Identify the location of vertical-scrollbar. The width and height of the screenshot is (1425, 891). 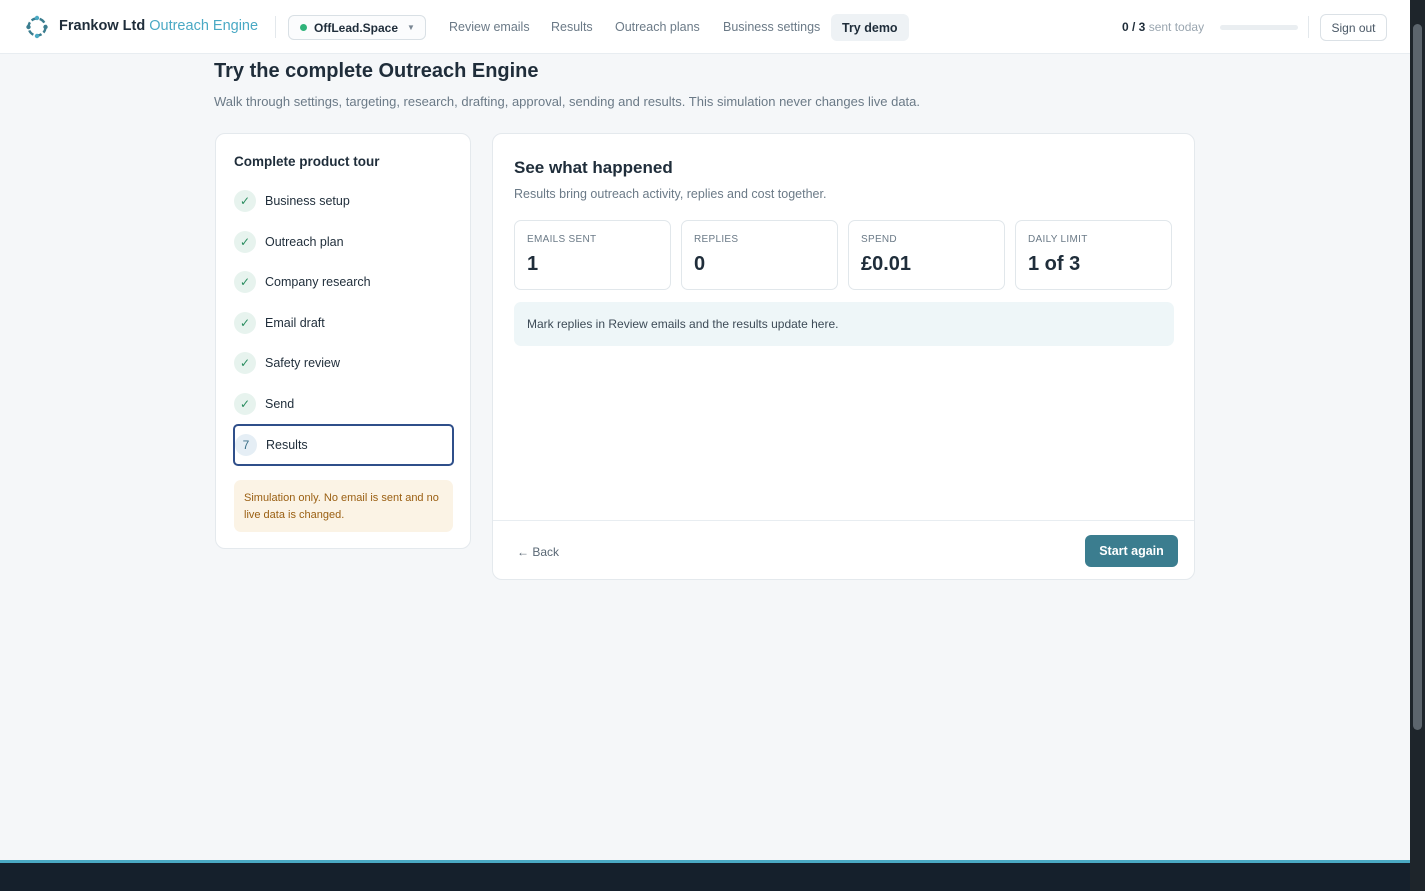
(1417, 445).